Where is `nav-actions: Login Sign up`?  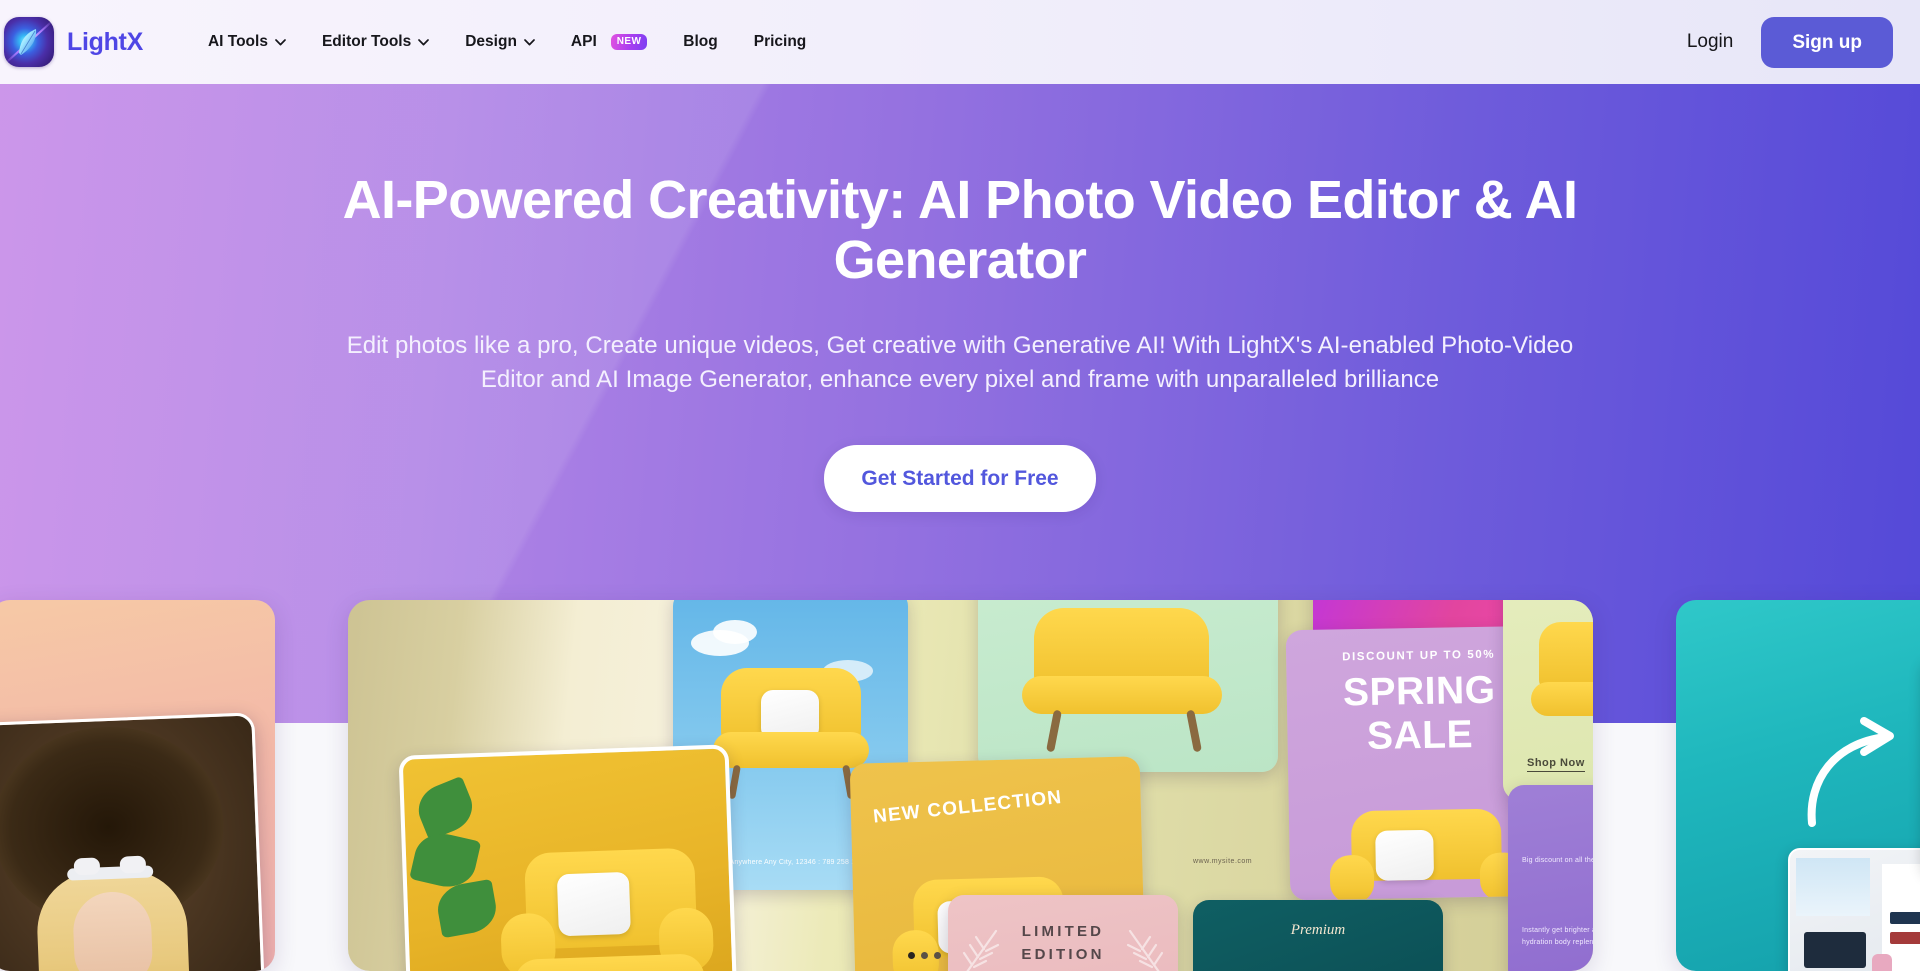
nav-actions: Login Sign up is located at coordinates (1790, 42).